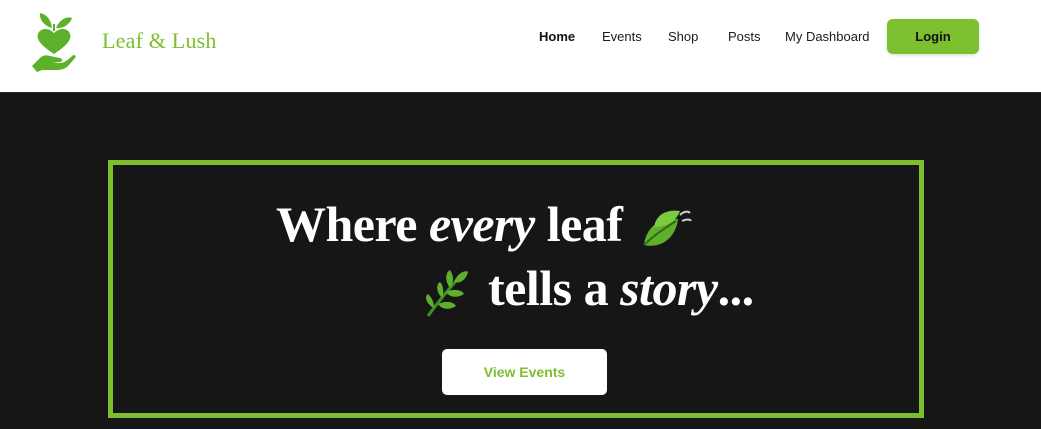 Image resolution: width=1041 pixels, height=429 pixels. What do you see at coordinates (744, 37) in the screenshot?
I see `nav-link-posts: Posts` at bounding box center [744, 37].